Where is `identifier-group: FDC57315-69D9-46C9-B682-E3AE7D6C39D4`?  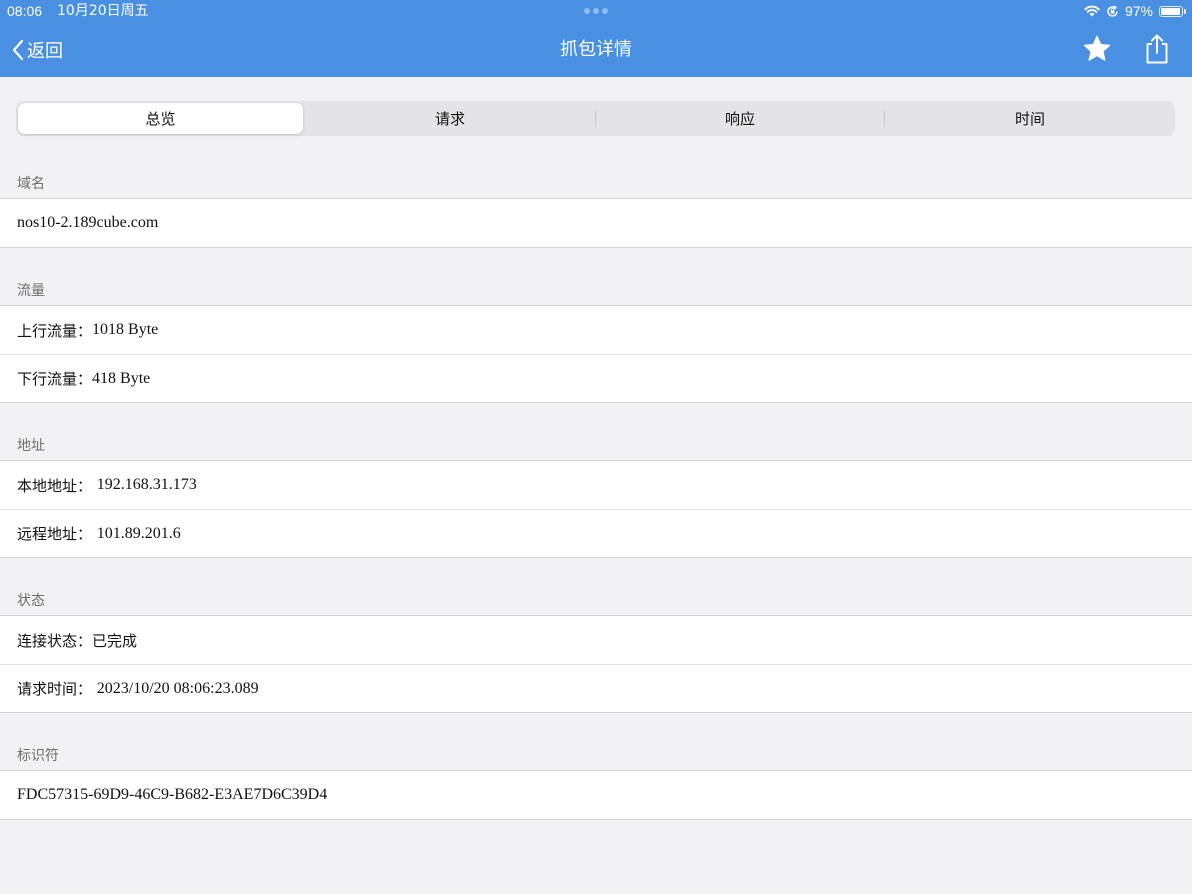
identifier-group: FDC57315-69D9-46C9-B682-E3AE7D6C39D4 is located at coordinates (596, 795).